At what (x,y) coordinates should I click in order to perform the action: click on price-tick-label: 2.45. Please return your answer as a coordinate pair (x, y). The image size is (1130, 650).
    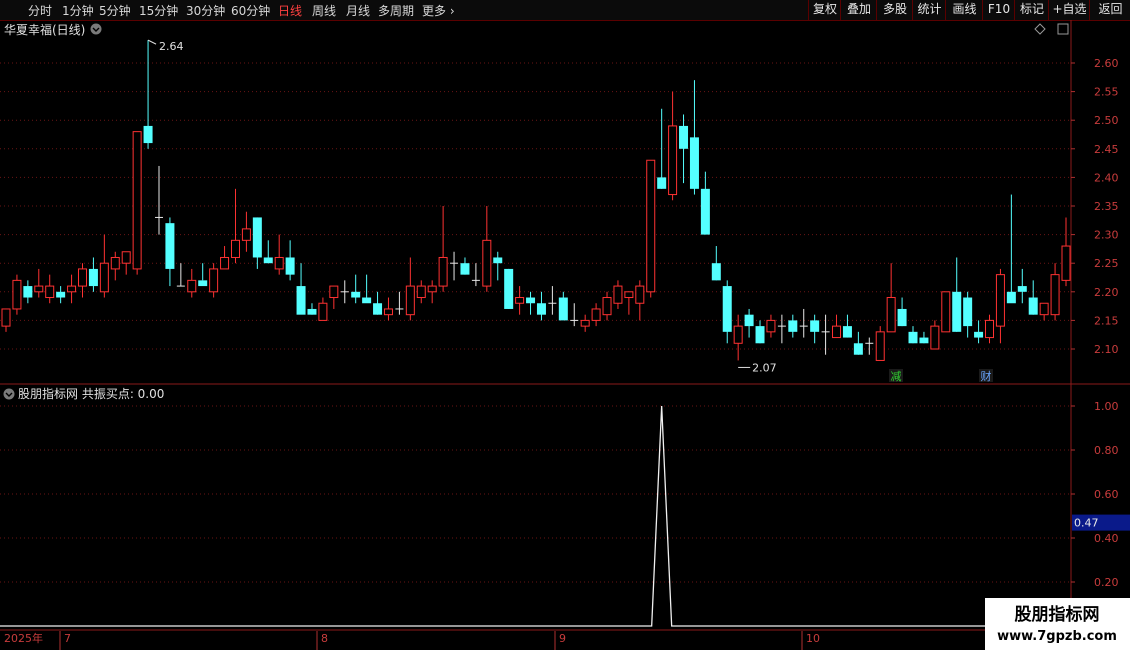
    Looking at the image, I should click on (1106, 149).